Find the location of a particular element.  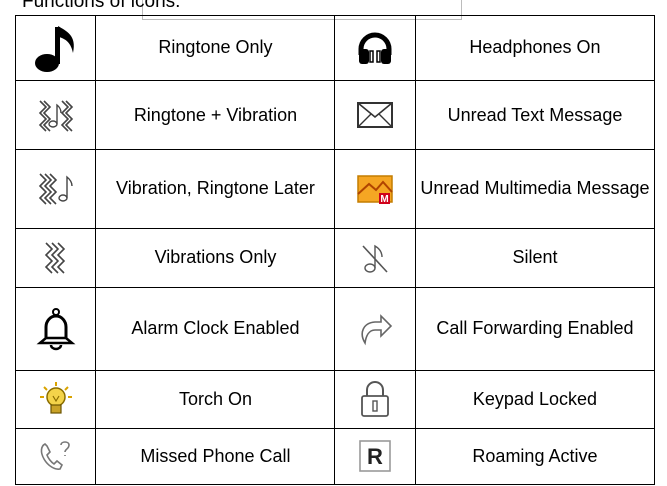

headphones-icon is located at coordinates (375, 48).